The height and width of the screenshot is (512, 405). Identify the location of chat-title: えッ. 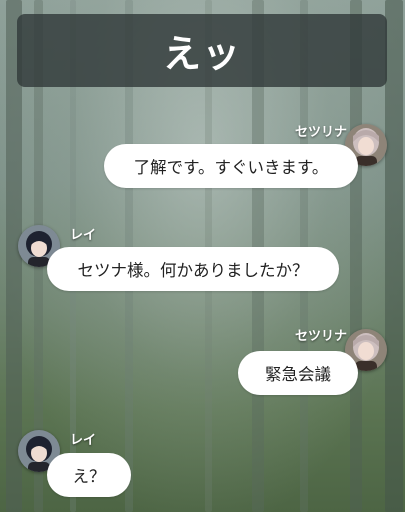
(201, 54).